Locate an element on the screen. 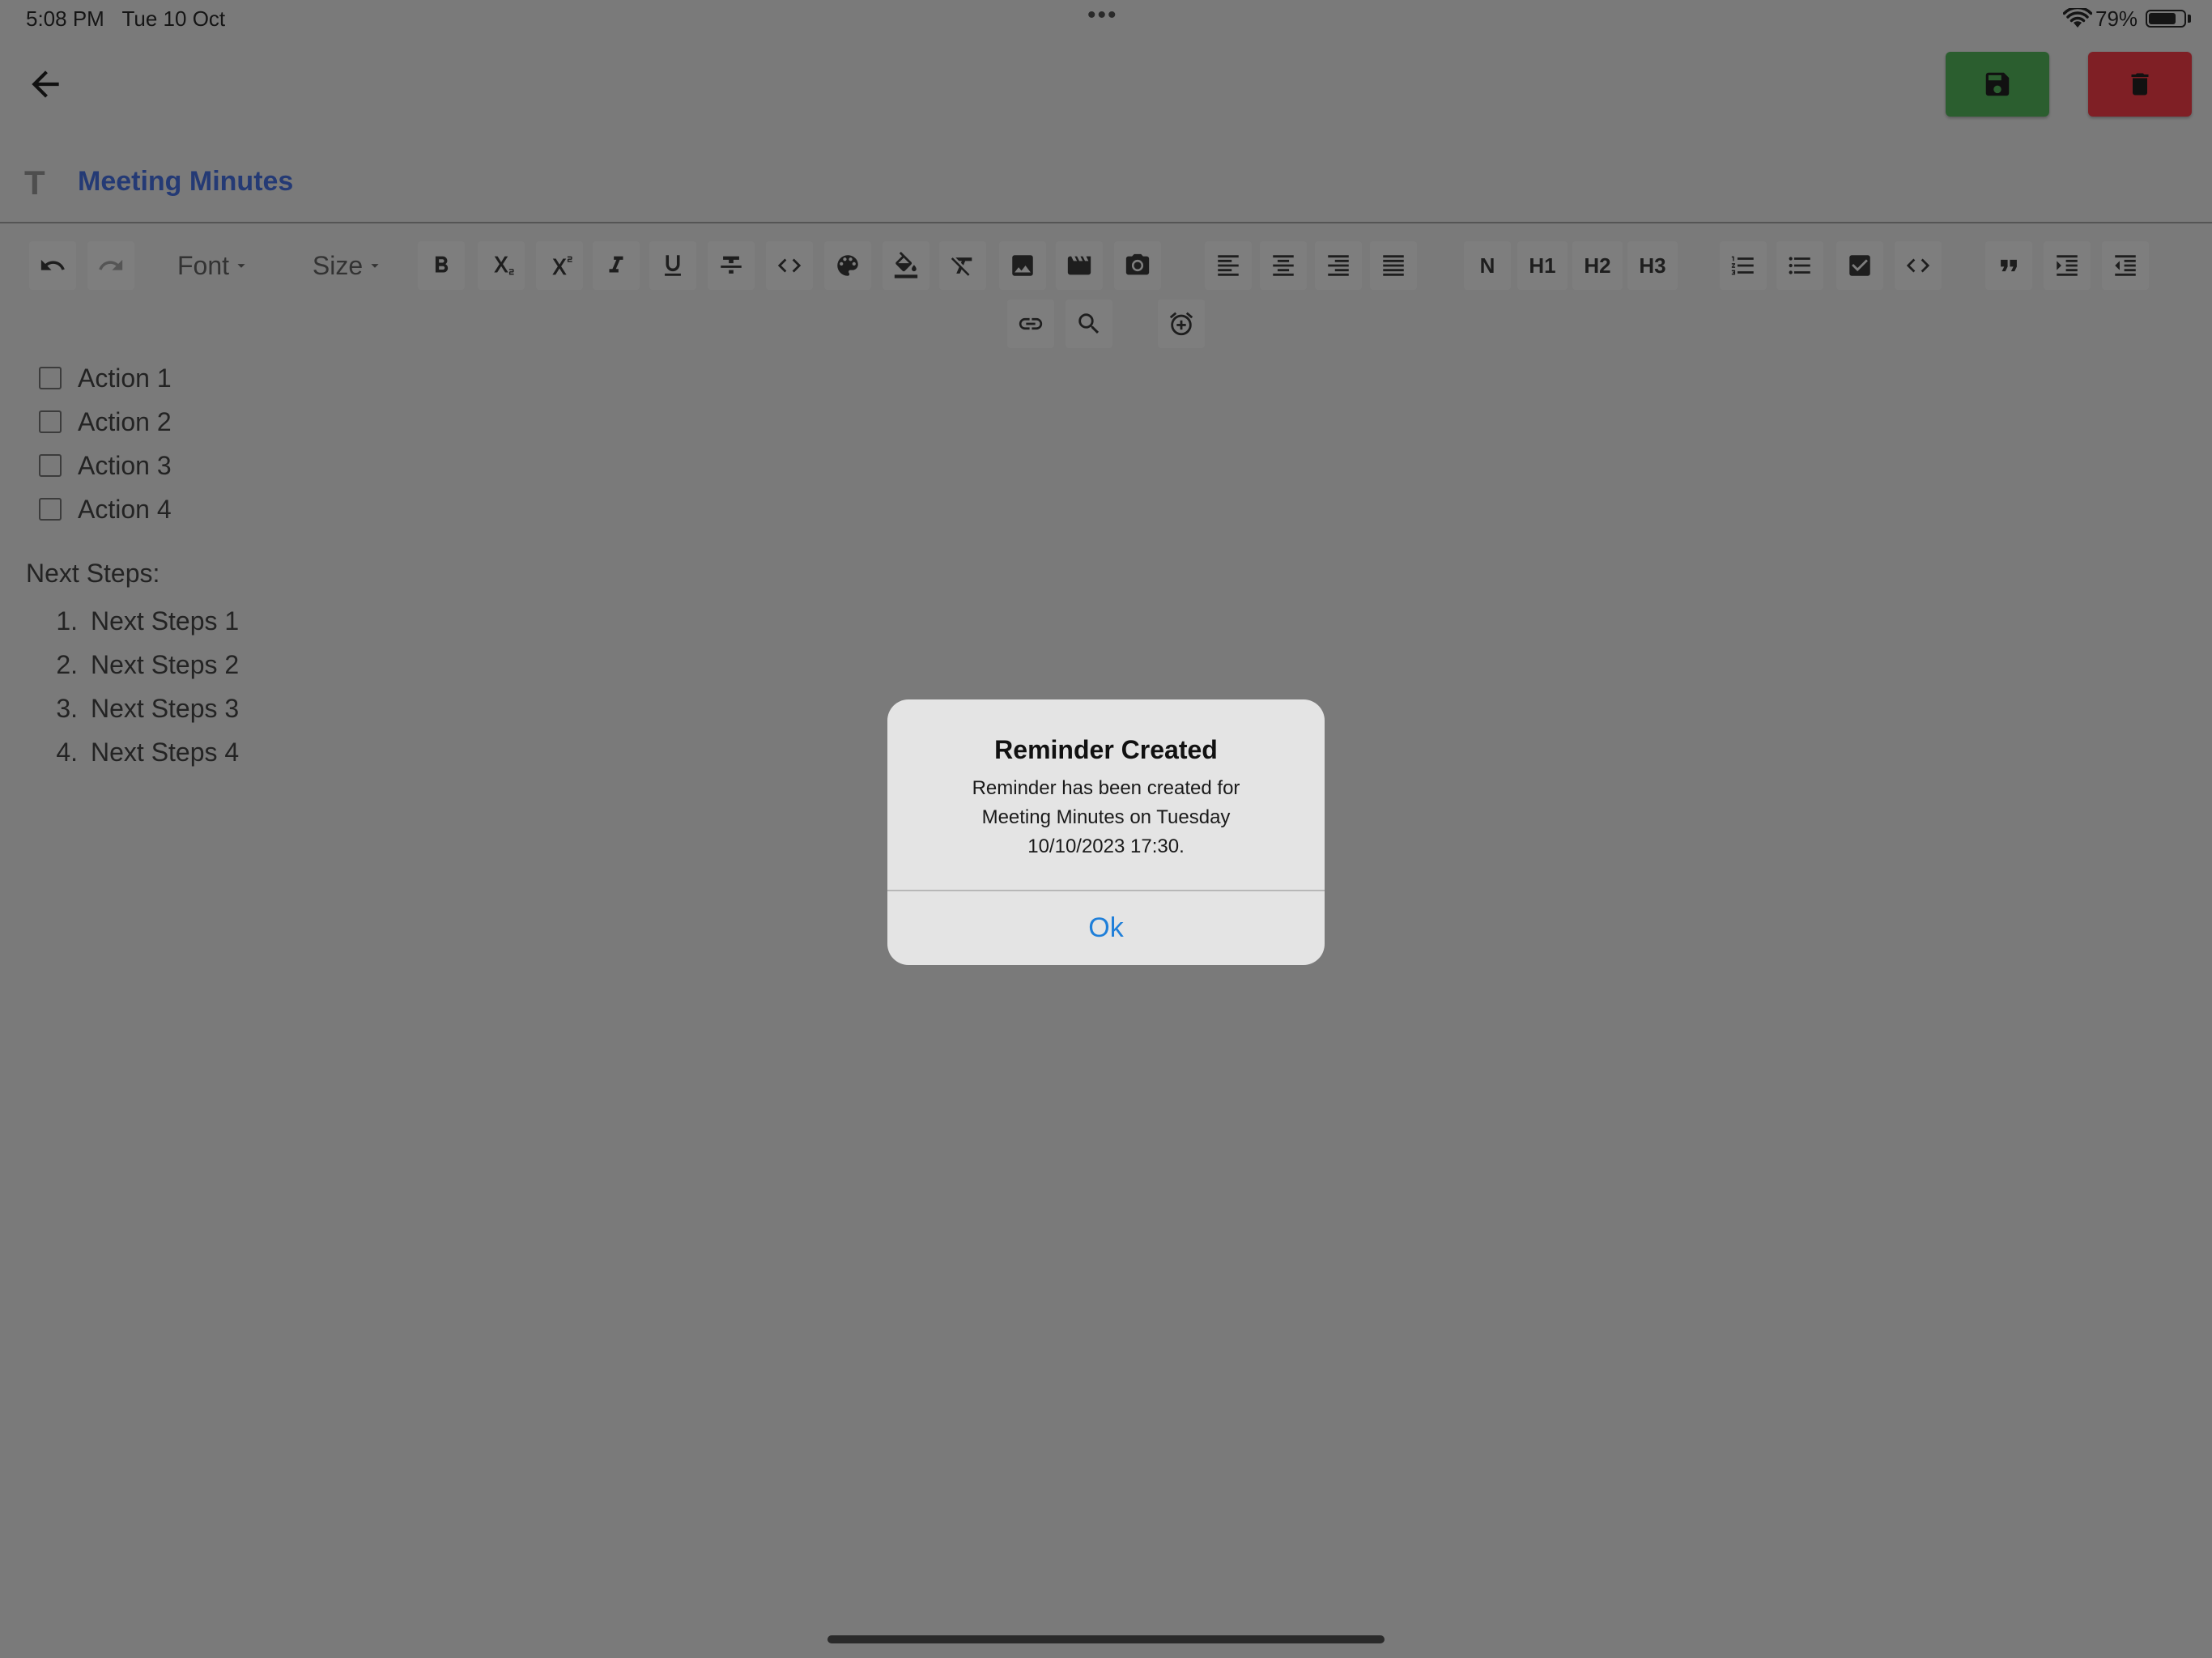 The width and height of the screenshot is (2212, 1658). list-item: 1. Next Steps 1 is located at coordinates (136, 621).